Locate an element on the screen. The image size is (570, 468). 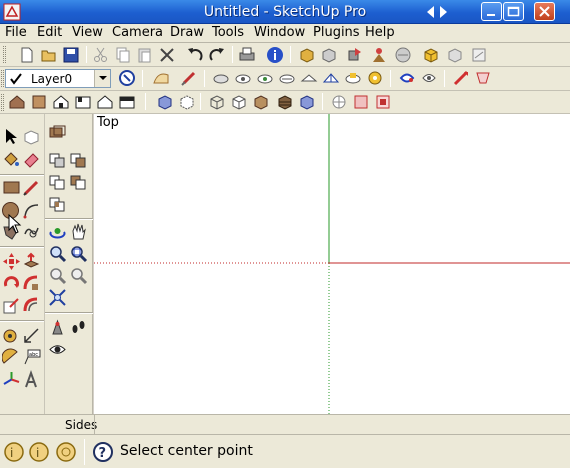
section-cut-toggle-icon is located at coordinates (361, 102).